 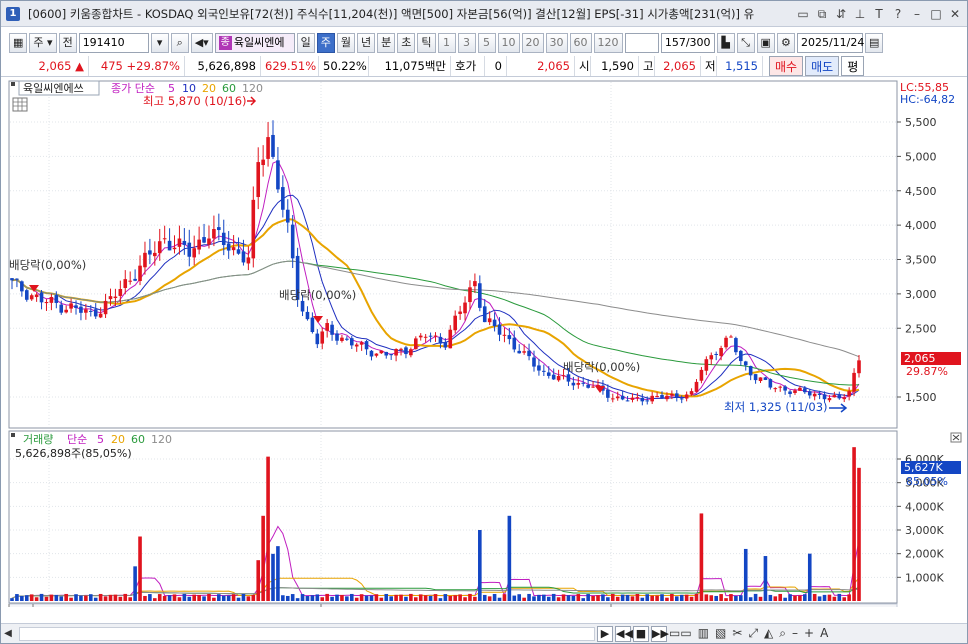 What do you see at coordinates (898, 14) in the screenshot?
I see `help-icon: ?` at bounding box center [898, 14].